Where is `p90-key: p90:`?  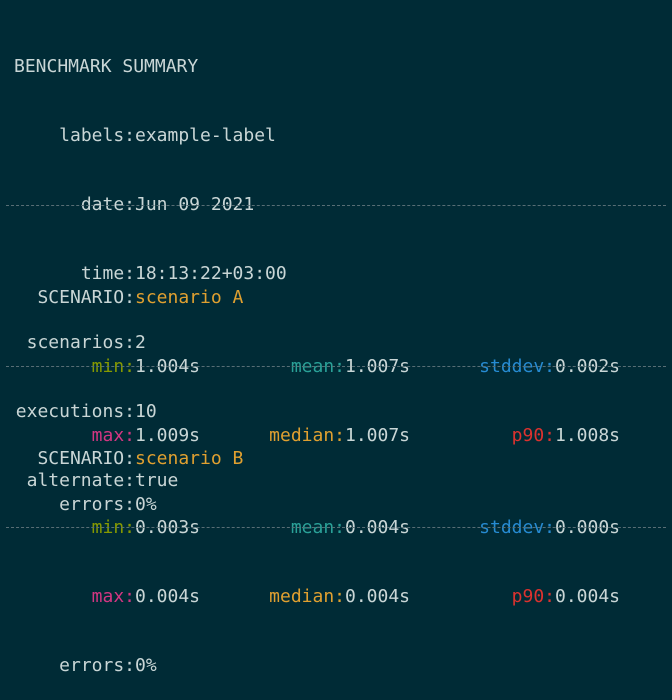
p90-key: p90: is located at coordinates (533, 596).